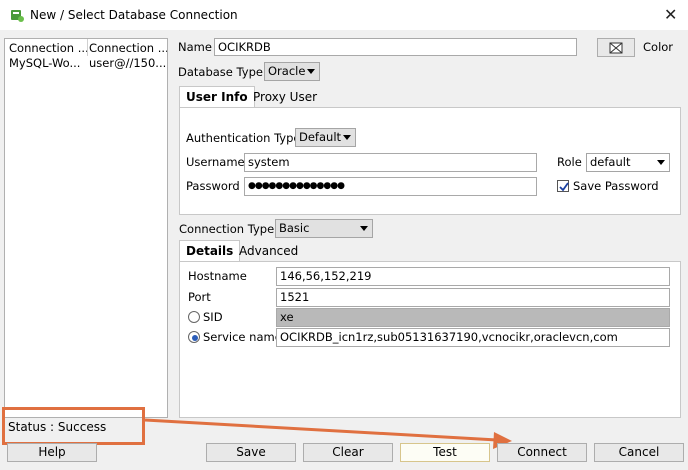 Image resolution: width=688 pixels, height=470 pixels. I want to click on tab-proxy-user: Proxy User, so click(285, 97).